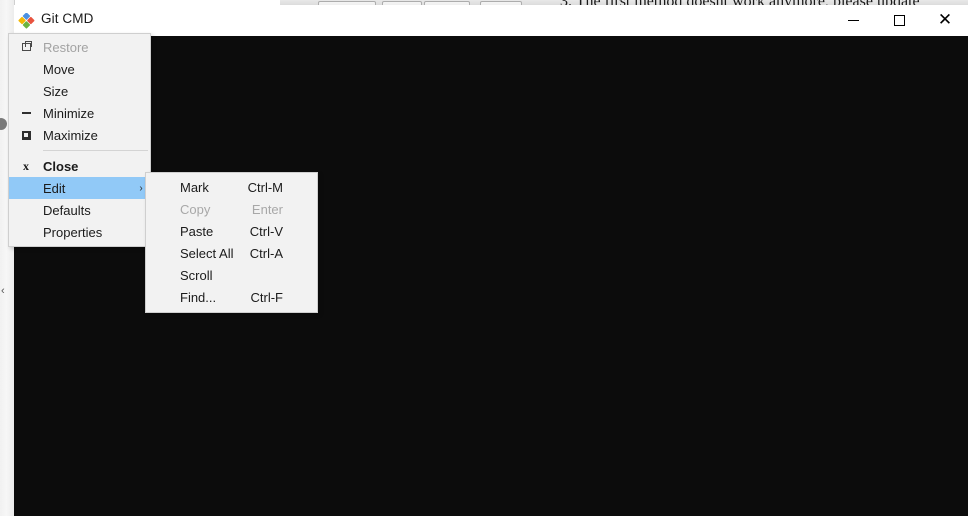  Describe the element at coordinates (195, 209) in the screenshot. I see `submenu-item-label: Copy` at that location.